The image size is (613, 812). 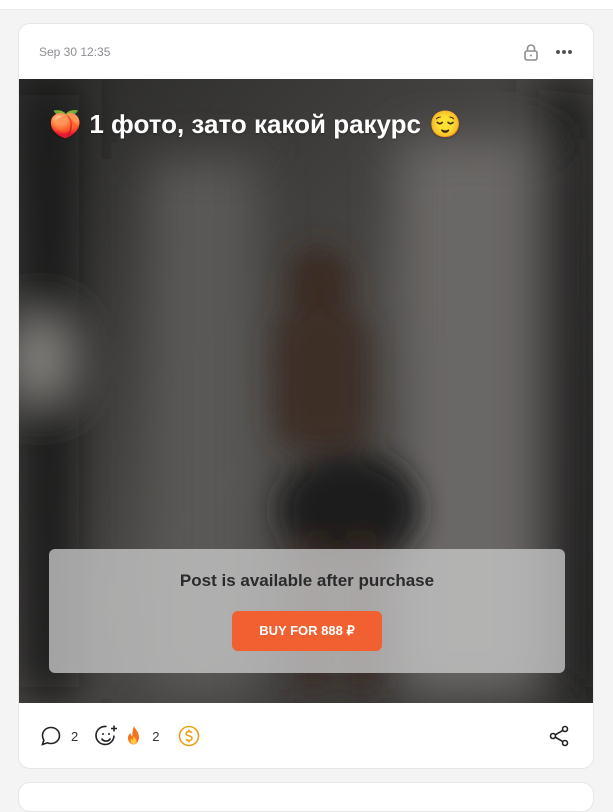 What do you see at coordinates (445, 124) in the screenshot?
I see `relieved-emoji: 😌` at bounding box center [445, 124].